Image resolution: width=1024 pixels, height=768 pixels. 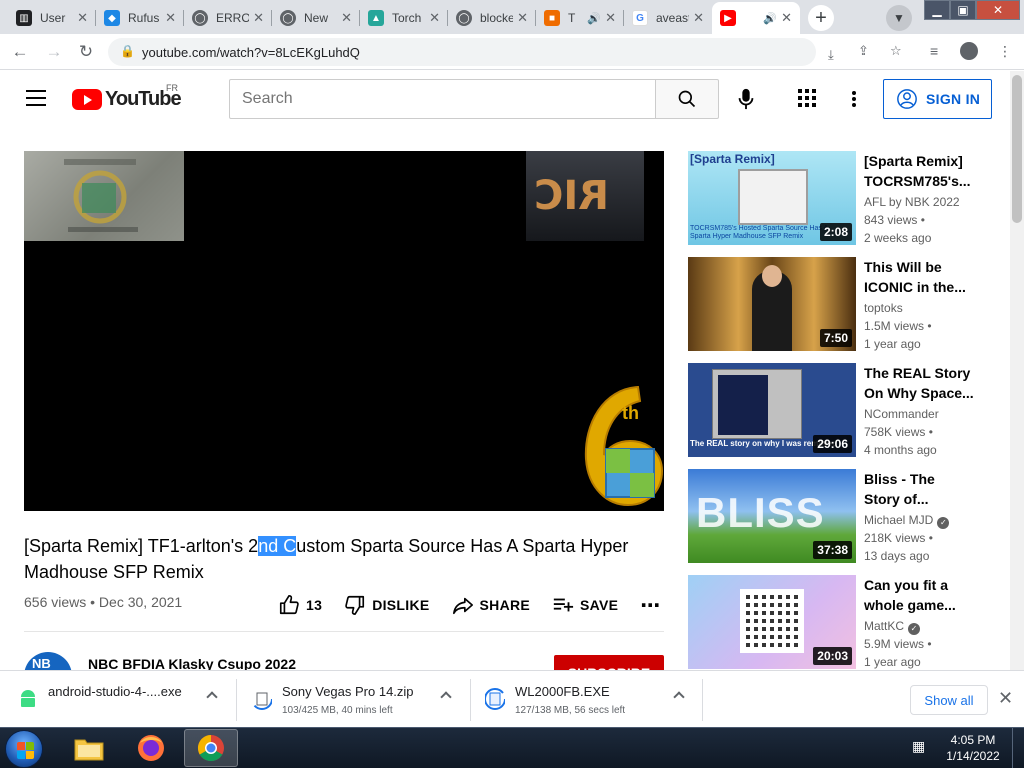 What do you see at coordinates (24, 749) in the screenshot?
I see `start-button` at bounding box center [24, 749].